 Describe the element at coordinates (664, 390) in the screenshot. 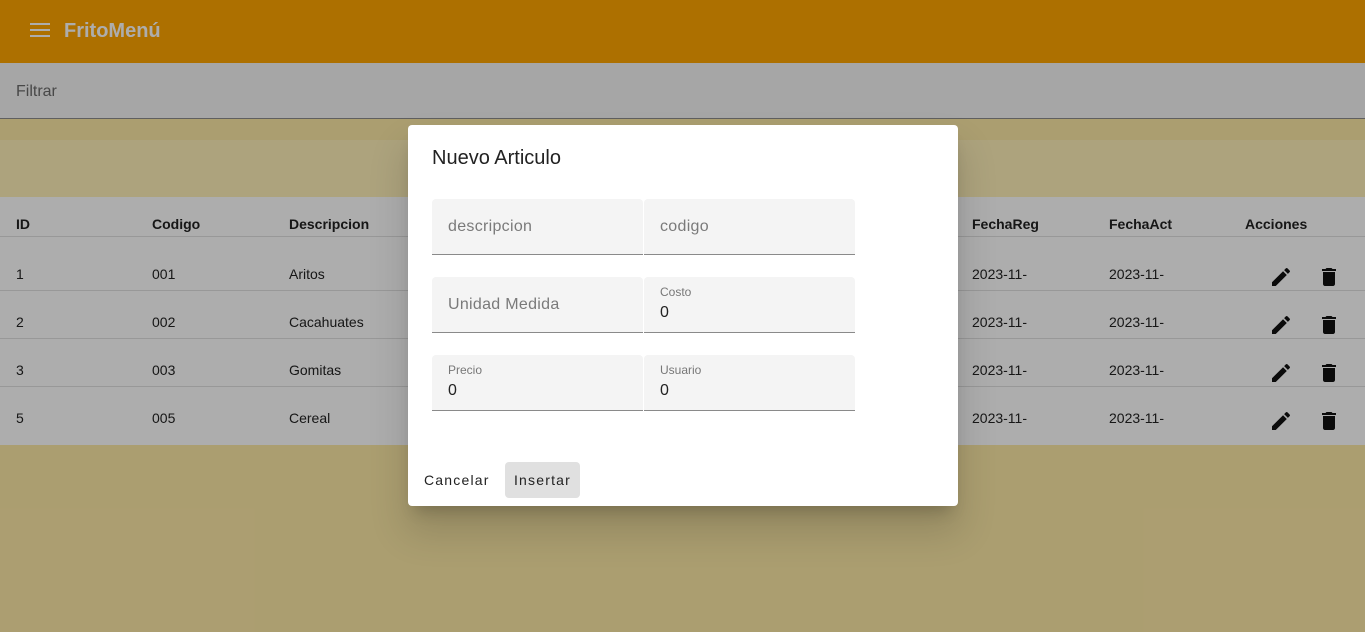

I see `usuario-value: 0` at that location.